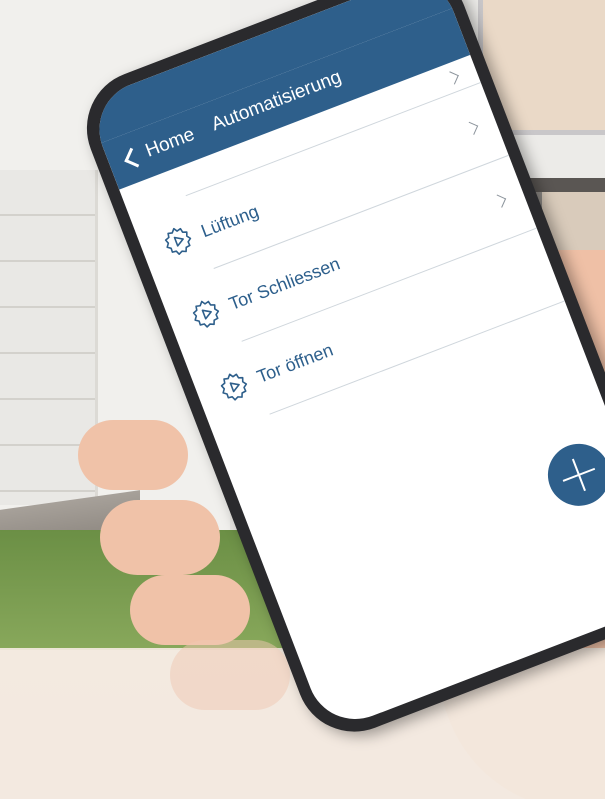  What do you see at coordinates (284, 283) in the screenshot?
I see `list-item-label: Tor Schliessen` at bounding box center [284, 283].